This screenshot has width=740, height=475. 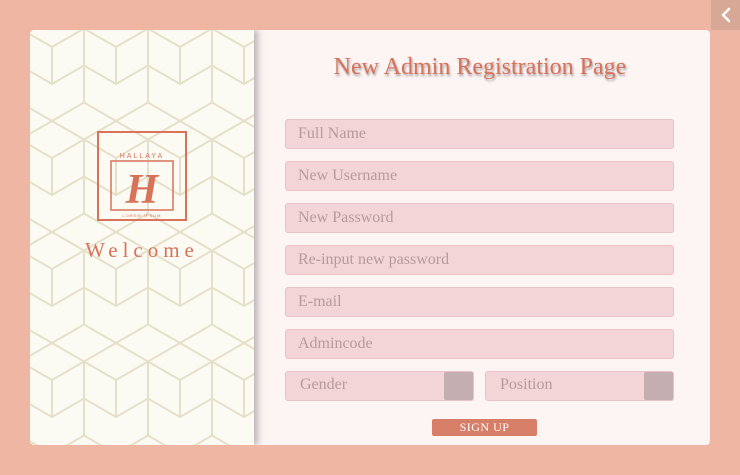 What do you see at coordinates (479, 302) in the screenshot?
I see `email-input` at bounding box center [479, 302].